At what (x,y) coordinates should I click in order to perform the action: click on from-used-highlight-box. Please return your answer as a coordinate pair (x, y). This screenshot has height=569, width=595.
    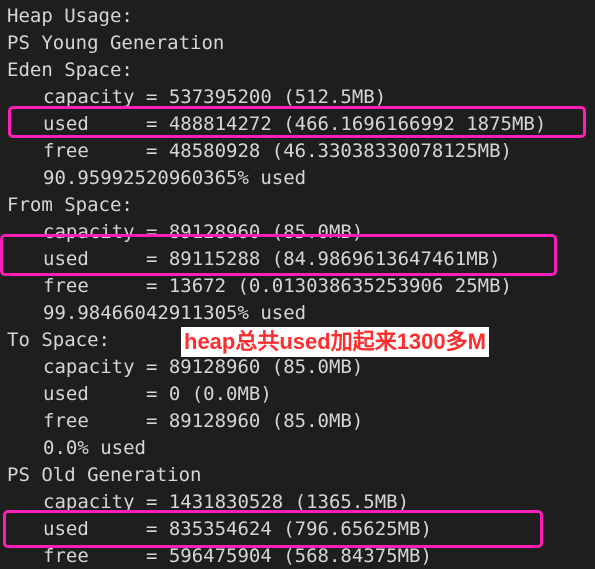
    Looking at the image, I should click on (278, 255).